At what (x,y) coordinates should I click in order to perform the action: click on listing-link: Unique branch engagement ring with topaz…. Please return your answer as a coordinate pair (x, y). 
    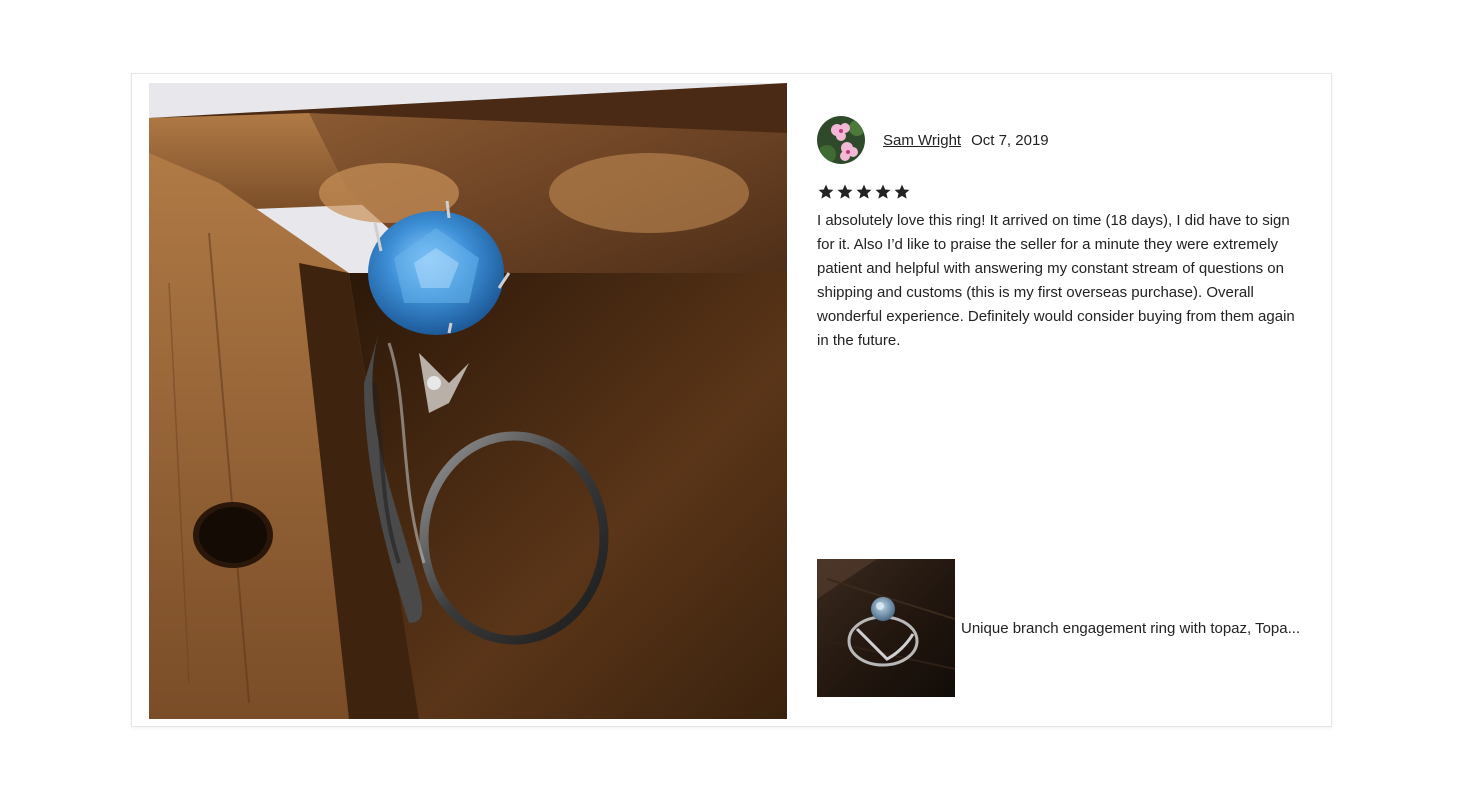
    Looking at the image, I should click on (1063, 628).